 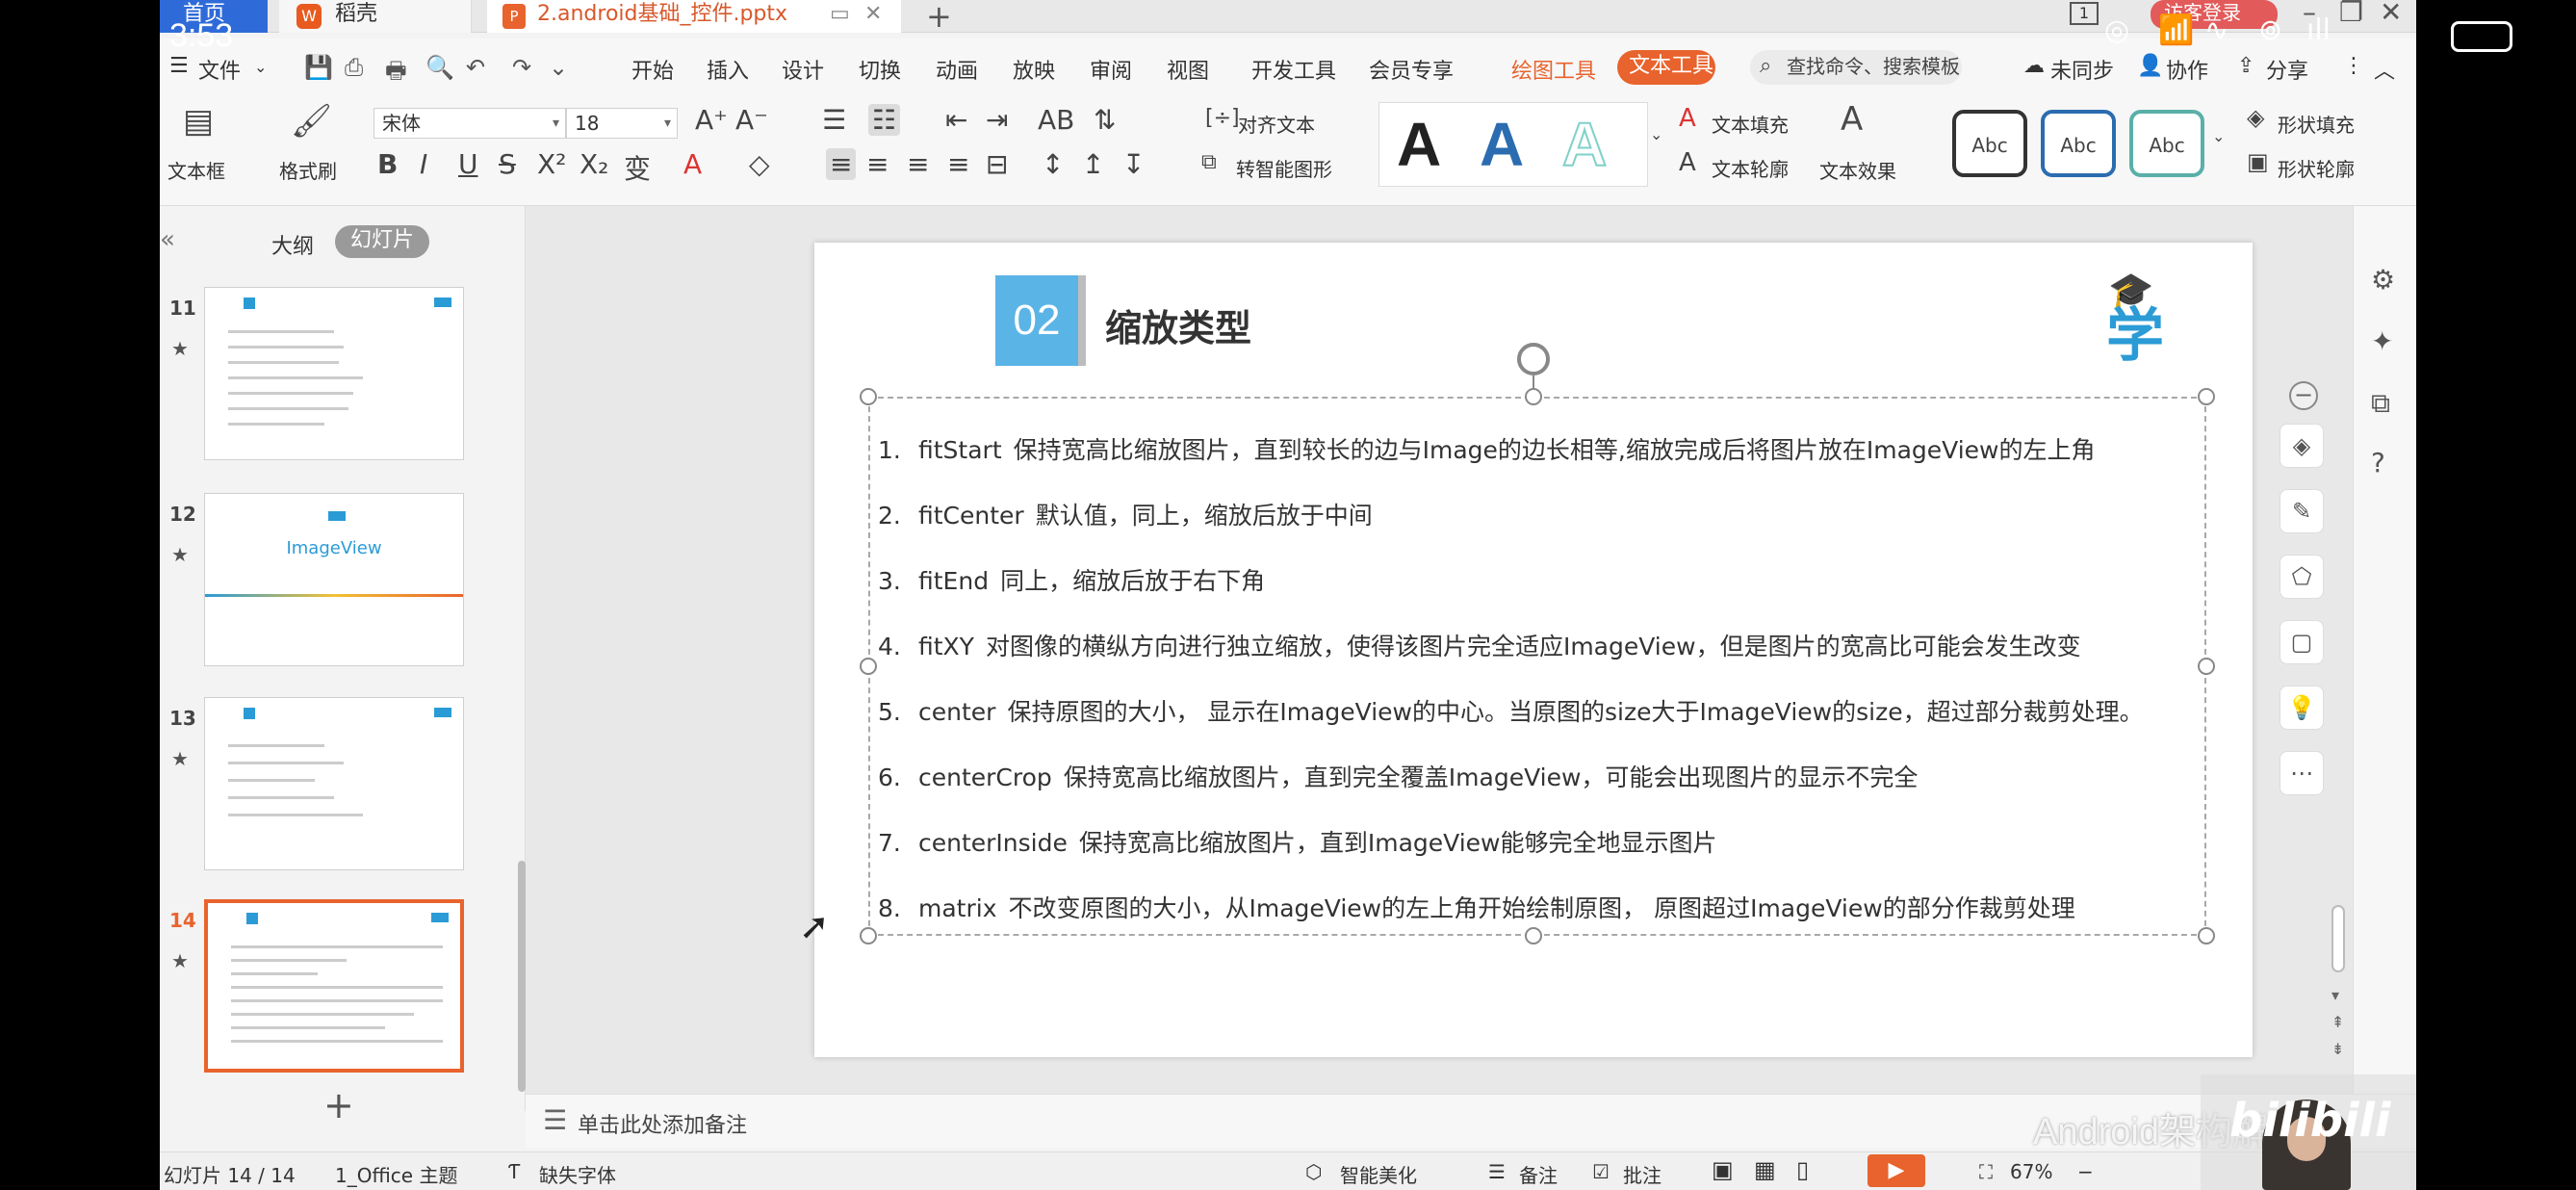 What do you see at coordinates (2316, 168) in the screenshot?
I see `shape-outline-button: 形状轮廓` at bounding box center [2316, 168].